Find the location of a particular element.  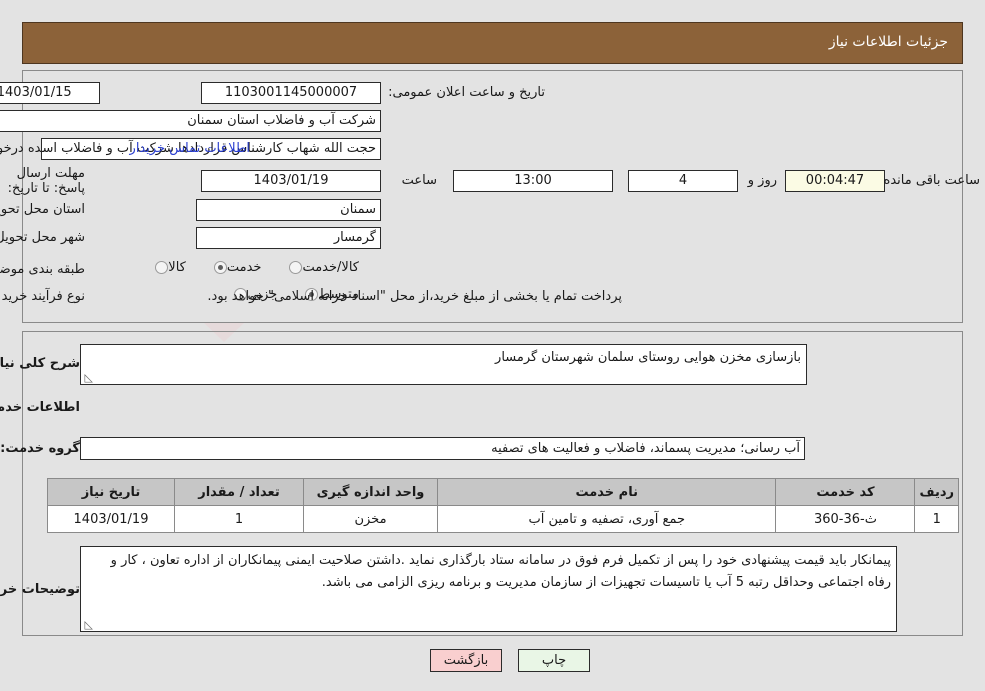

cell-need-date: 1403/01/19 is located at coordinates (111, 519).